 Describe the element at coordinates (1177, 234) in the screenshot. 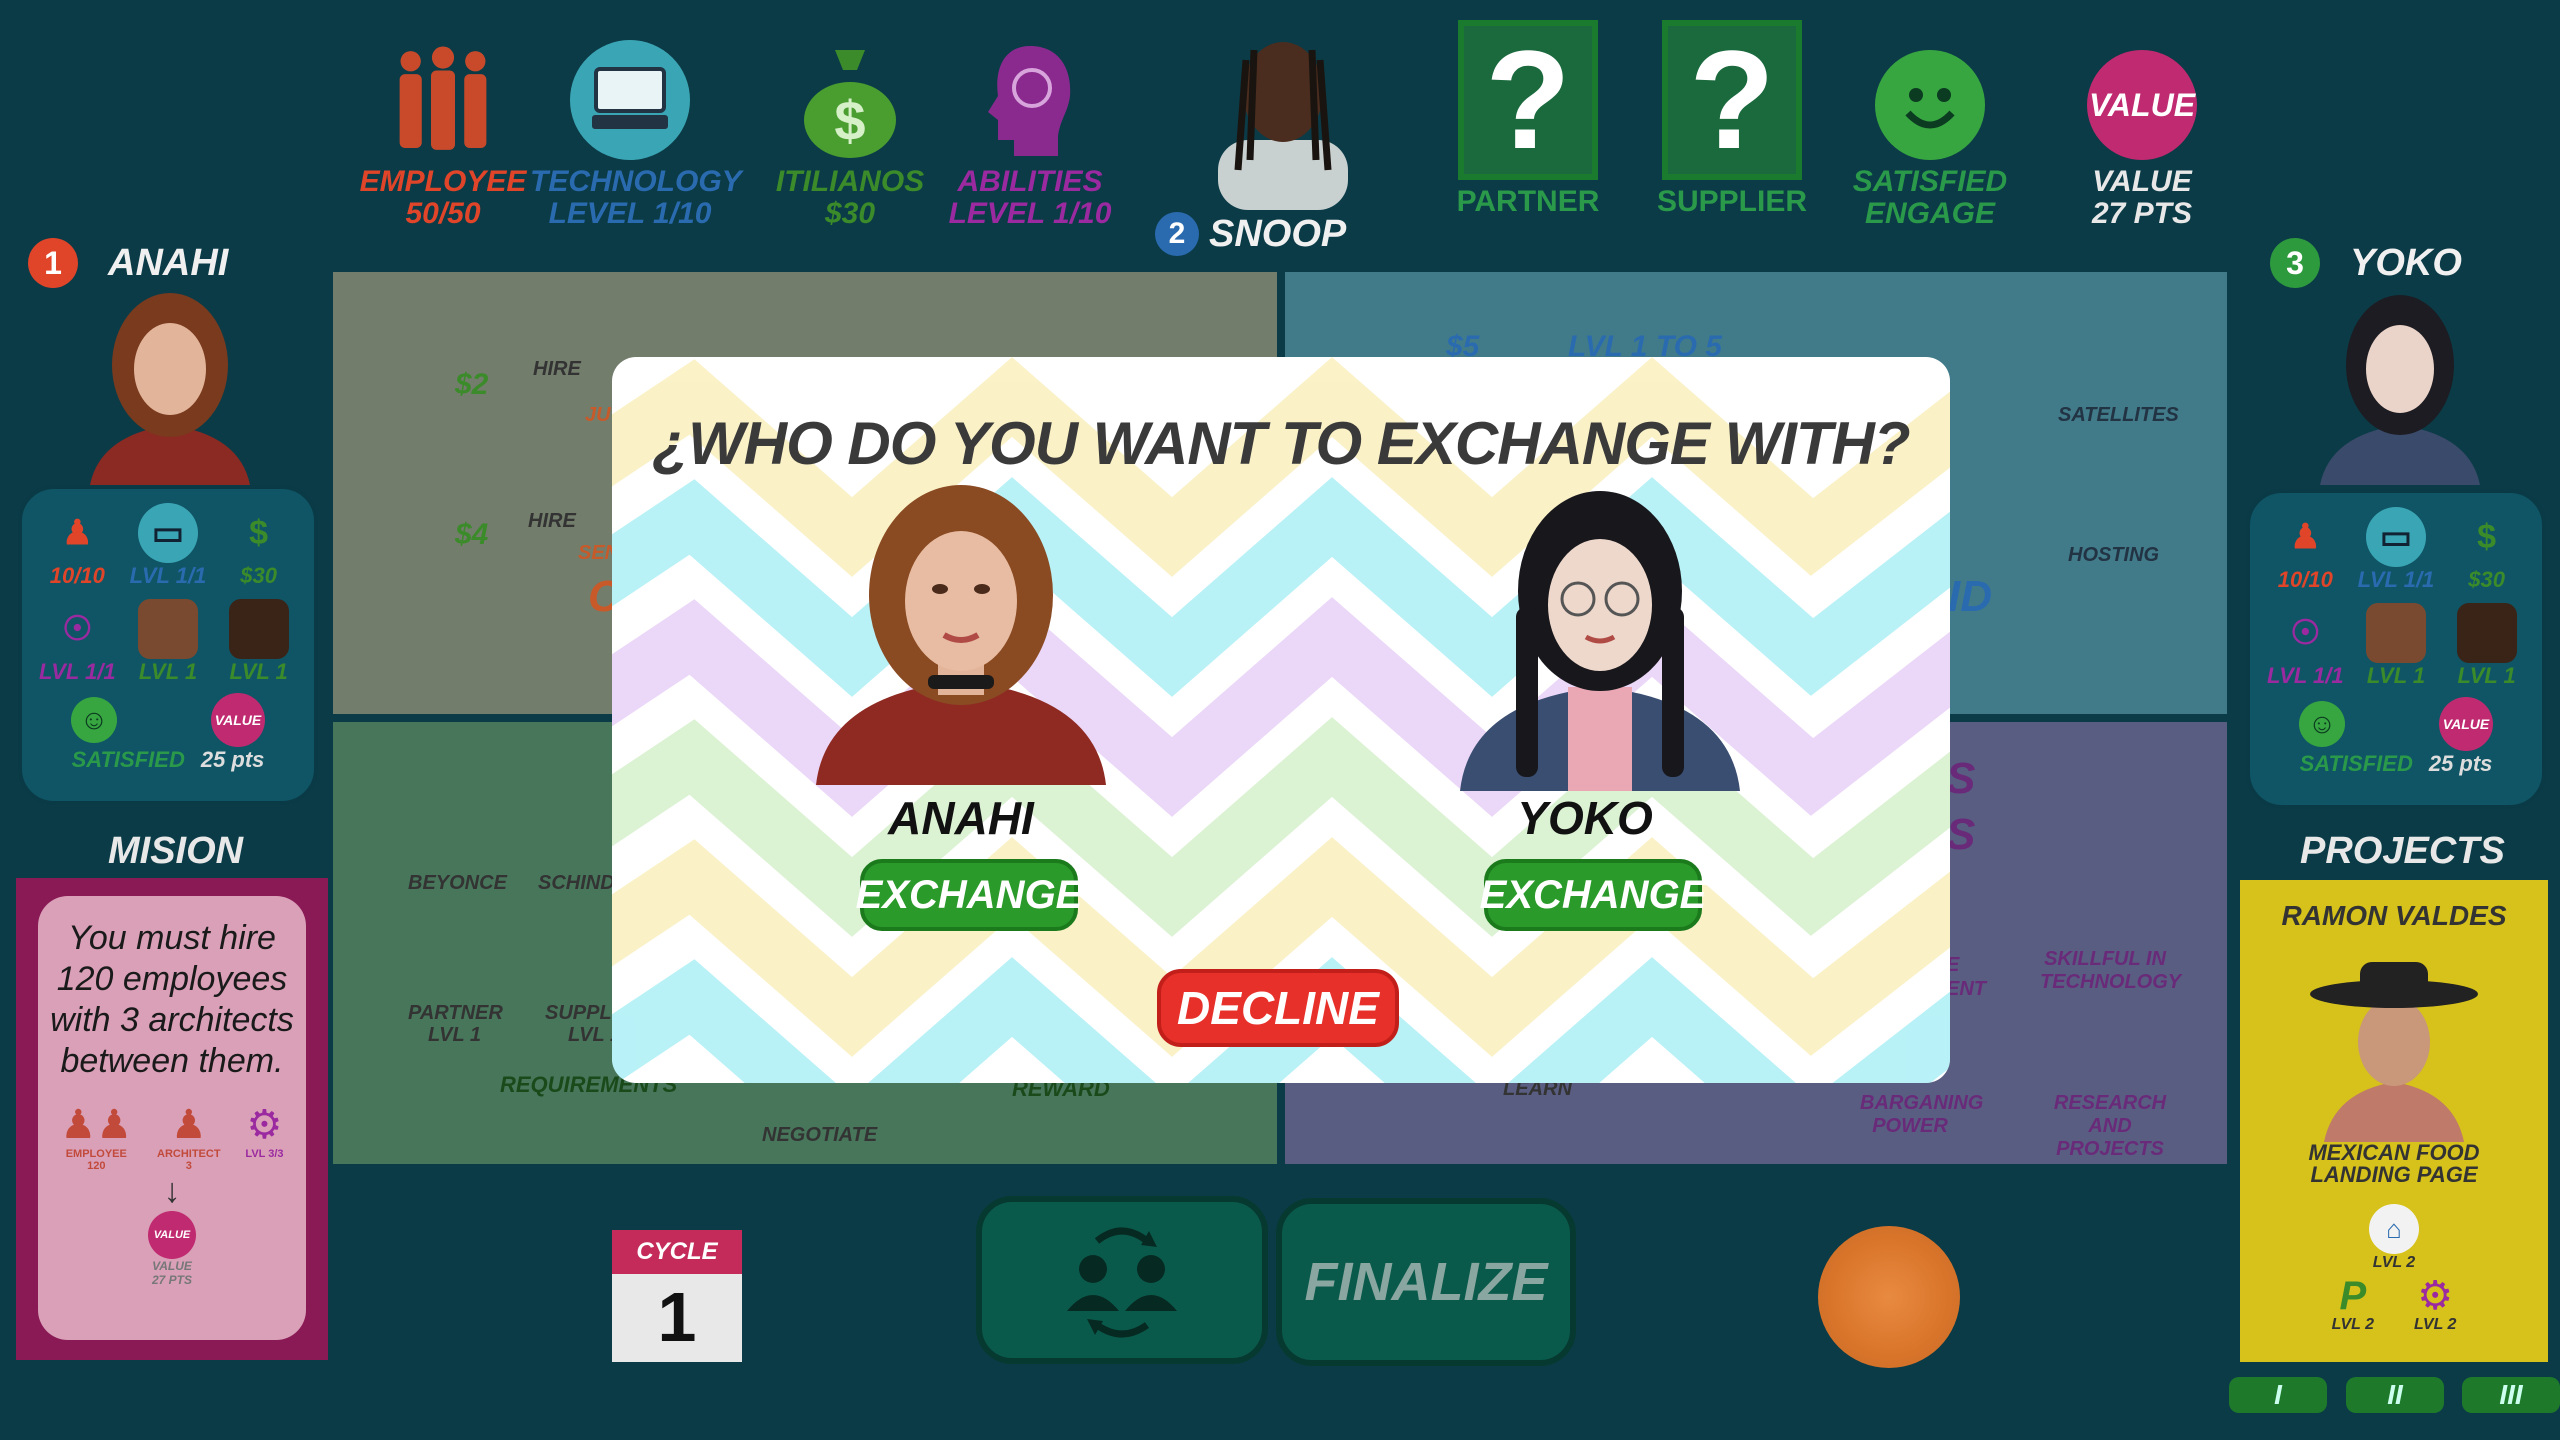

I see `current-player-badge: 2` at that location.